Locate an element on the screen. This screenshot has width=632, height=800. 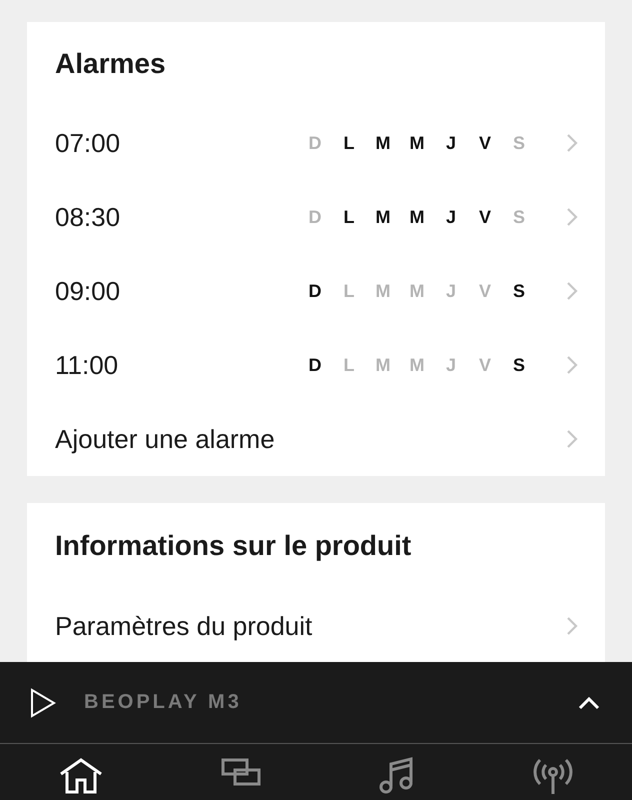
home-icon is located at coordinates (81, 775).